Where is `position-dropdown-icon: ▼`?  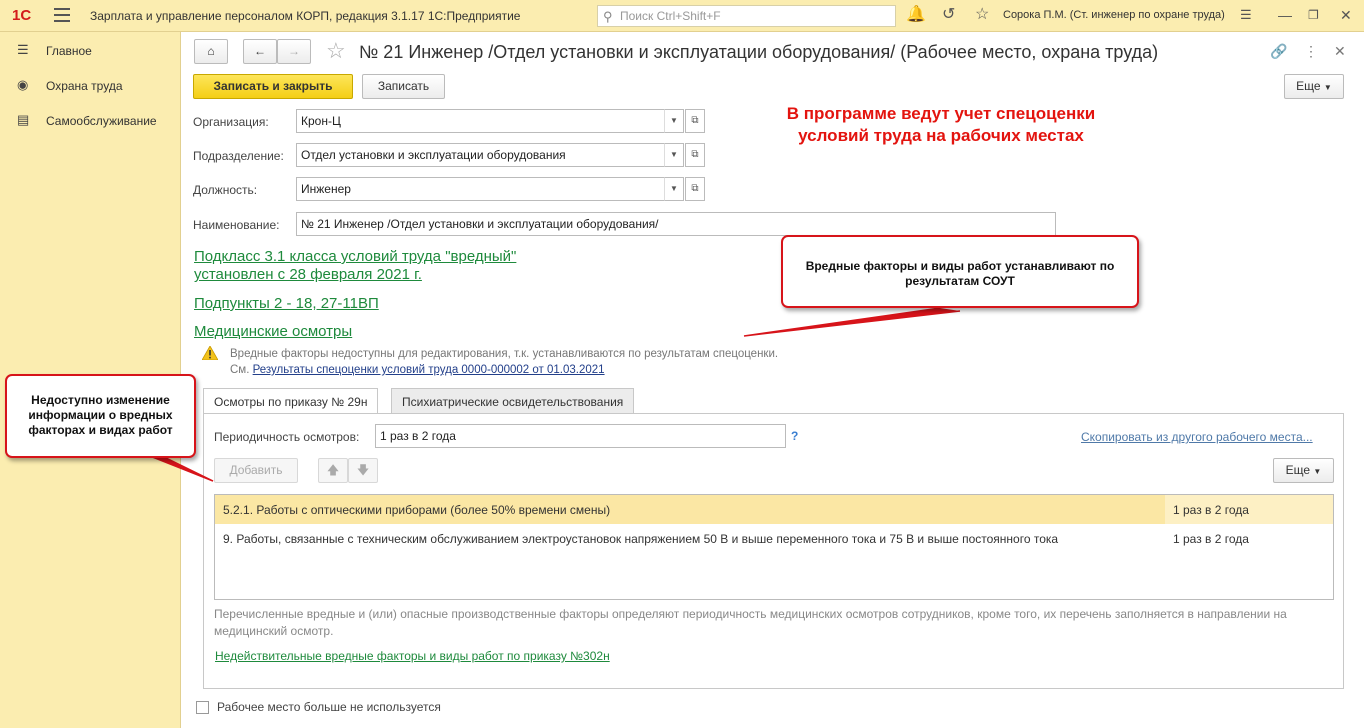
position-dropdown-icon: ▼ is located at coordinates (674, 189).